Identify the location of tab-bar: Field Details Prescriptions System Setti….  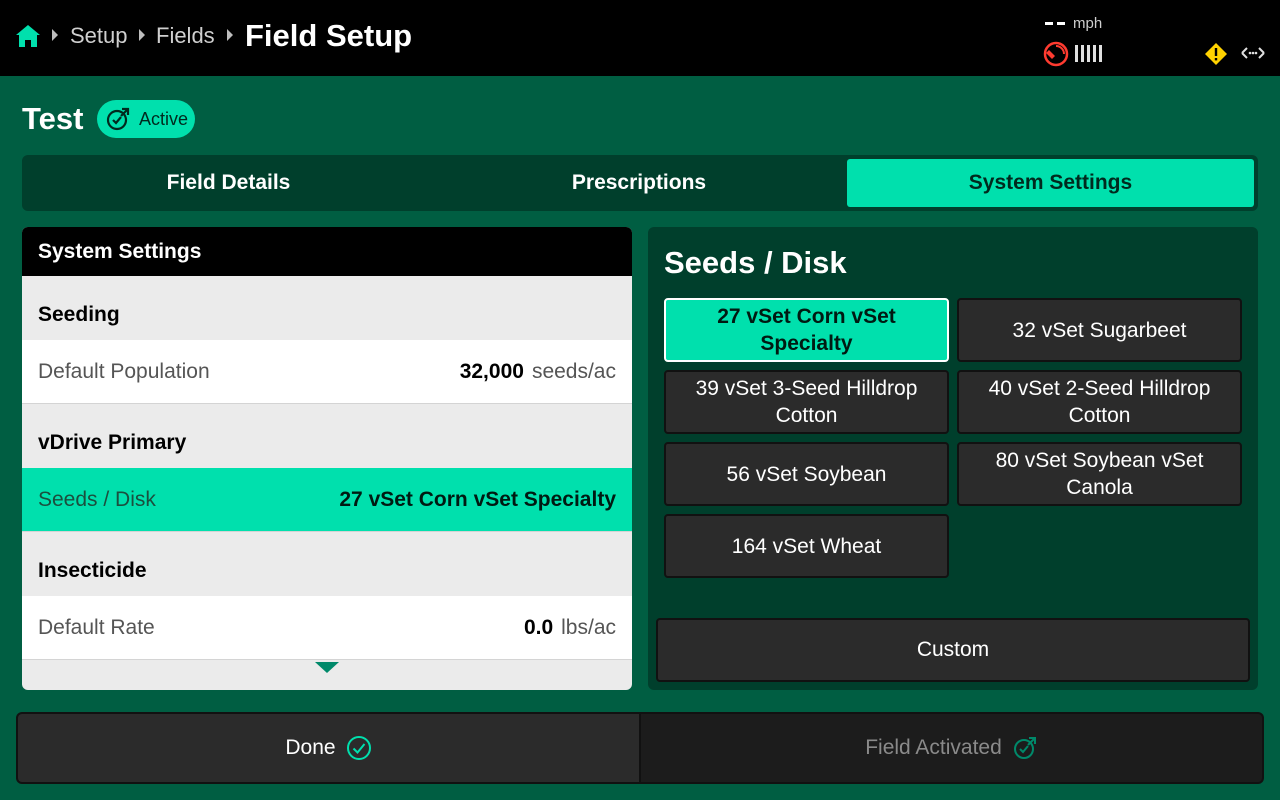
(640, 183).